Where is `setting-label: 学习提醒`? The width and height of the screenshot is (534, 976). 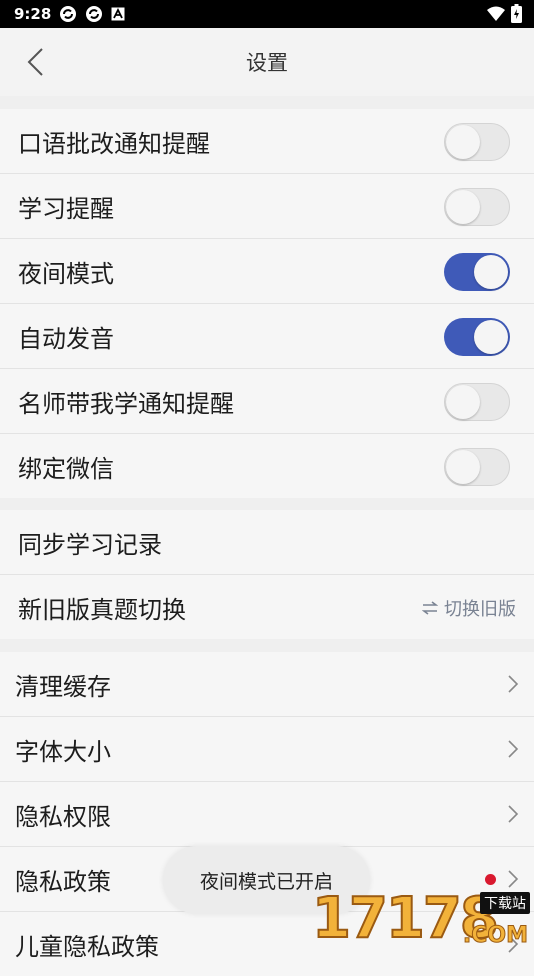 setting-label: 学习提醒 is located at coordinates (66, 208).